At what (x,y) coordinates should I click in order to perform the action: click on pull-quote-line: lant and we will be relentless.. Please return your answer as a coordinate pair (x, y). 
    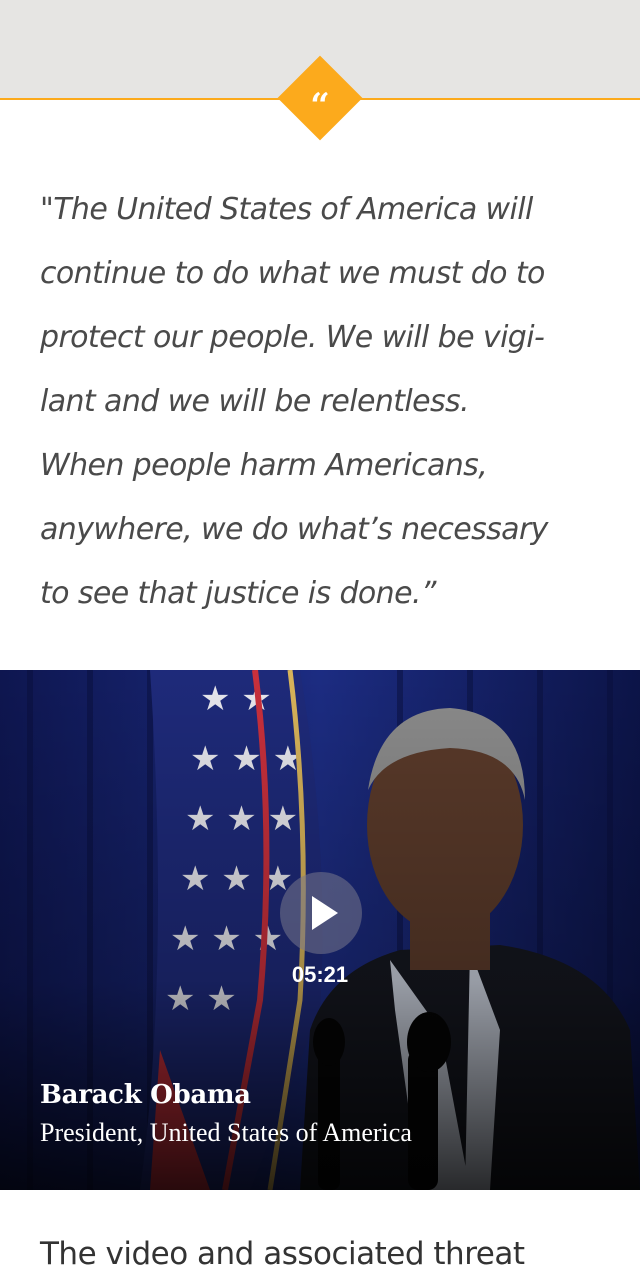
    Looking at the image, I should click on (255, 401).